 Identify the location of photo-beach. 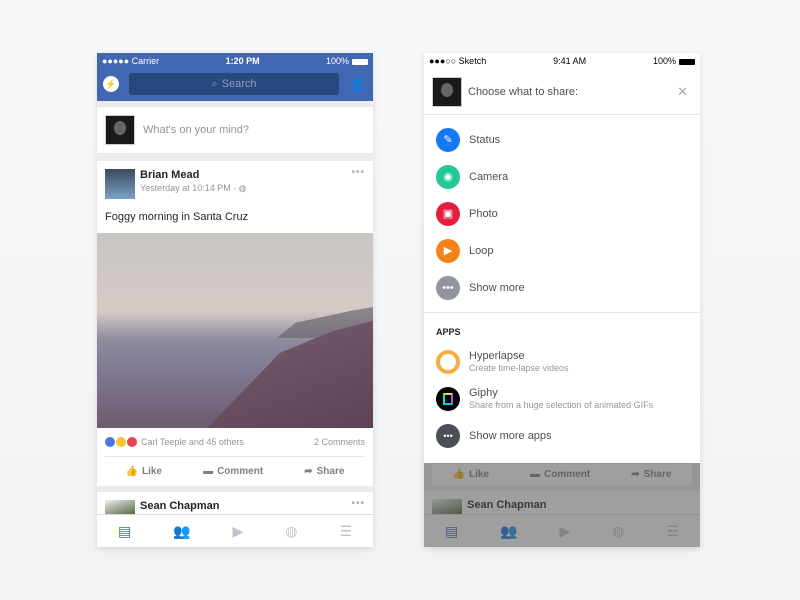
(290, 374).